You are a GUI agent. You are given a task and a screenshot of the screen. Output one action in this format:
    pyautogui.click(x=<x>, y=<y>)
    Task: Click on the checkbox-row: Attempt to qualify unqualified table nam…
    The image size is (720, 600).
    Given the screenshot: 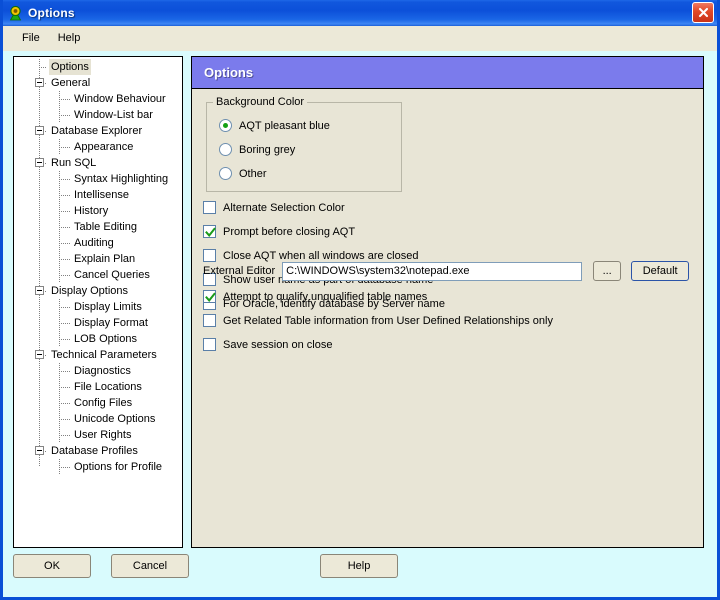 What is the action you would take?
    pyautogui.click(x=315, y=296)
    